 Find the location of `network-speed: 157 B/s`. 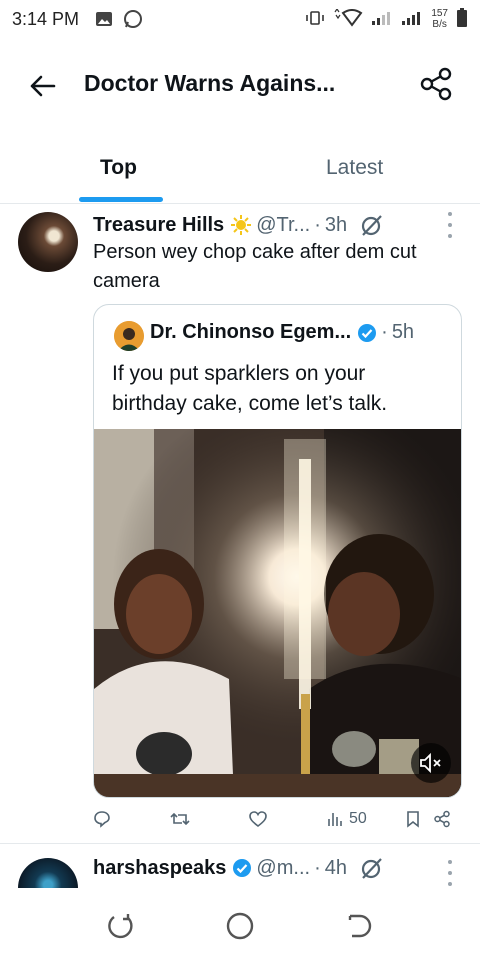

network-speed: 157 B/s is located at coordinates (439, 19).